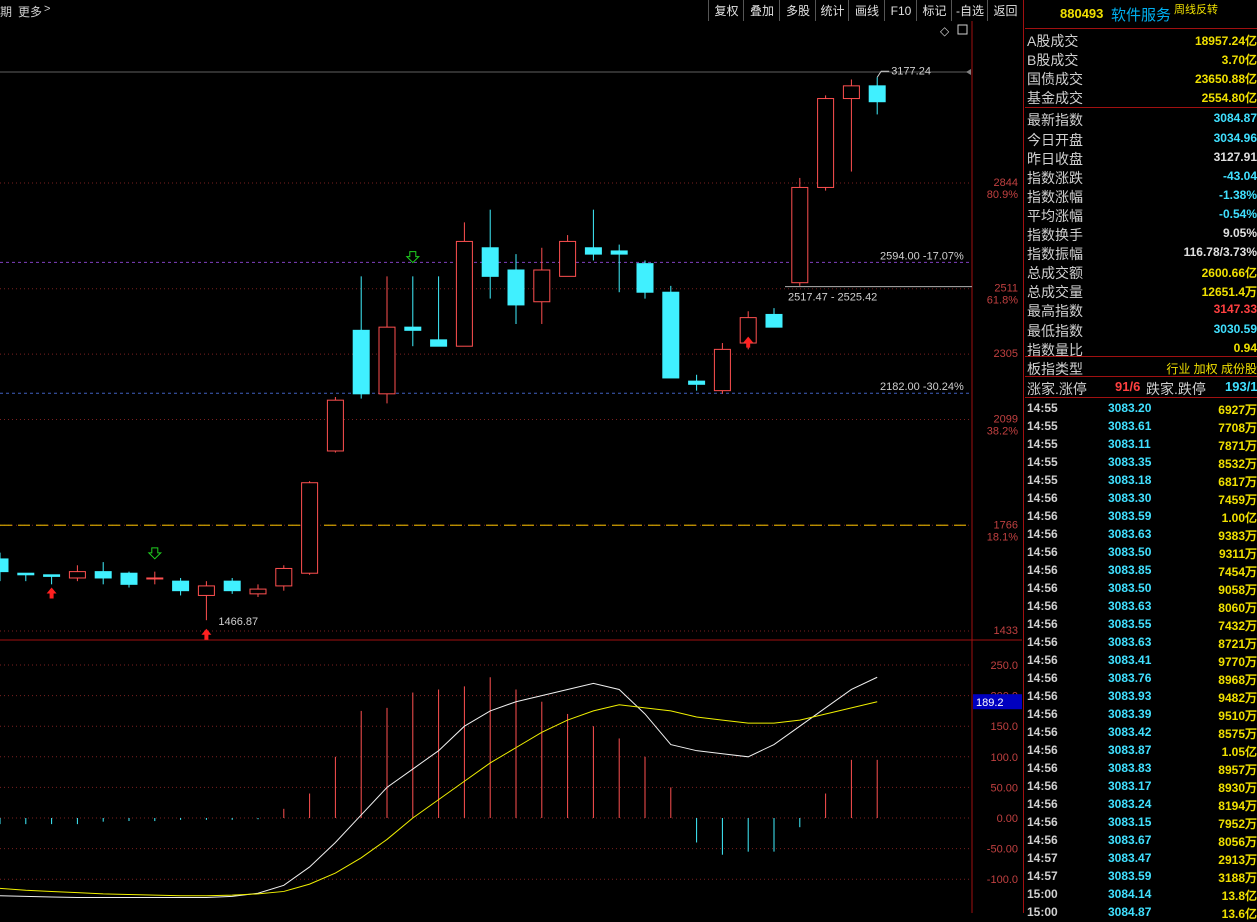 This screenshot has height=922, width=1257. Describe the element at coordinates (1002, 850) in the screenshot. I see `macd-tick-label: -50.00` at that location.